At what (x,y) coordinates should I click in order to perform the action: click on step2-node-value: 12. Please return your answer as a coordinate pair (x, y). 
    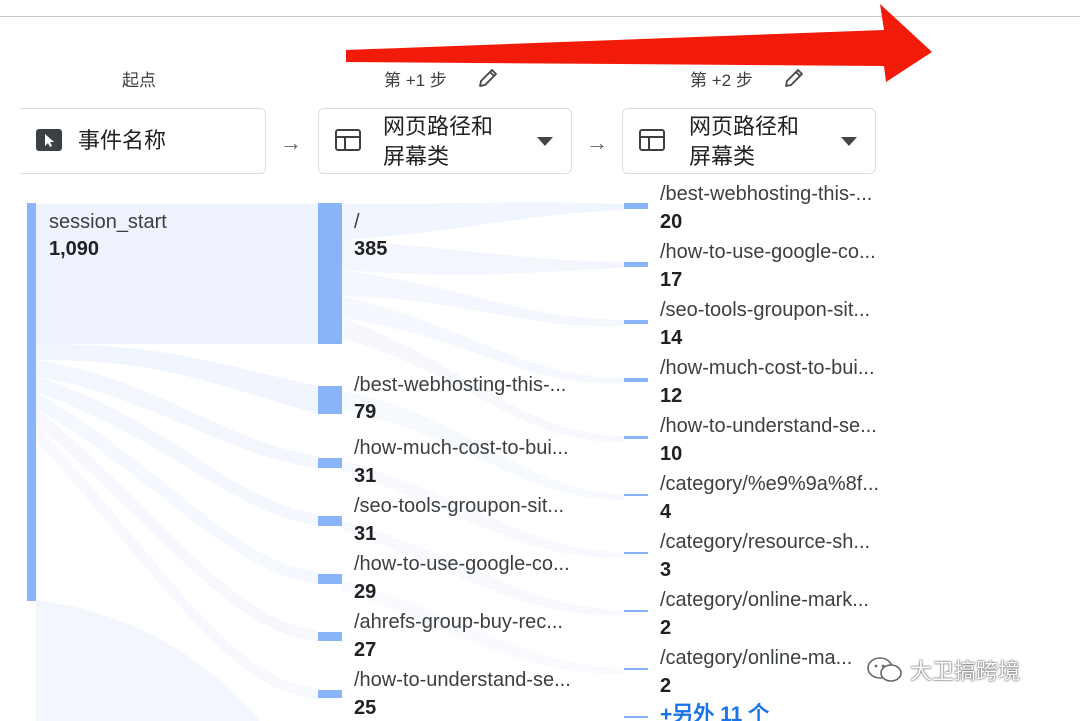
    Looking at the image, I should click on (671, 396).